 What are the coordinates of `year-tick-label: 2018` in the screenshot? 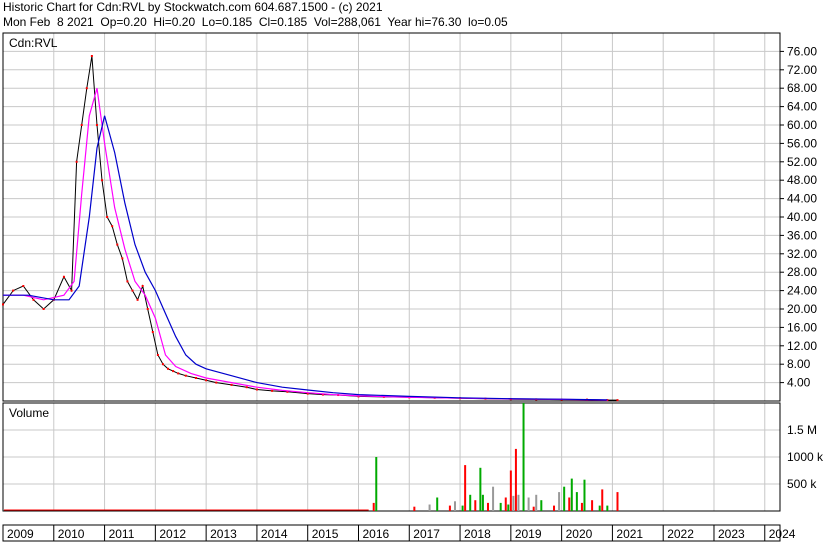 It's located at (477, 534).